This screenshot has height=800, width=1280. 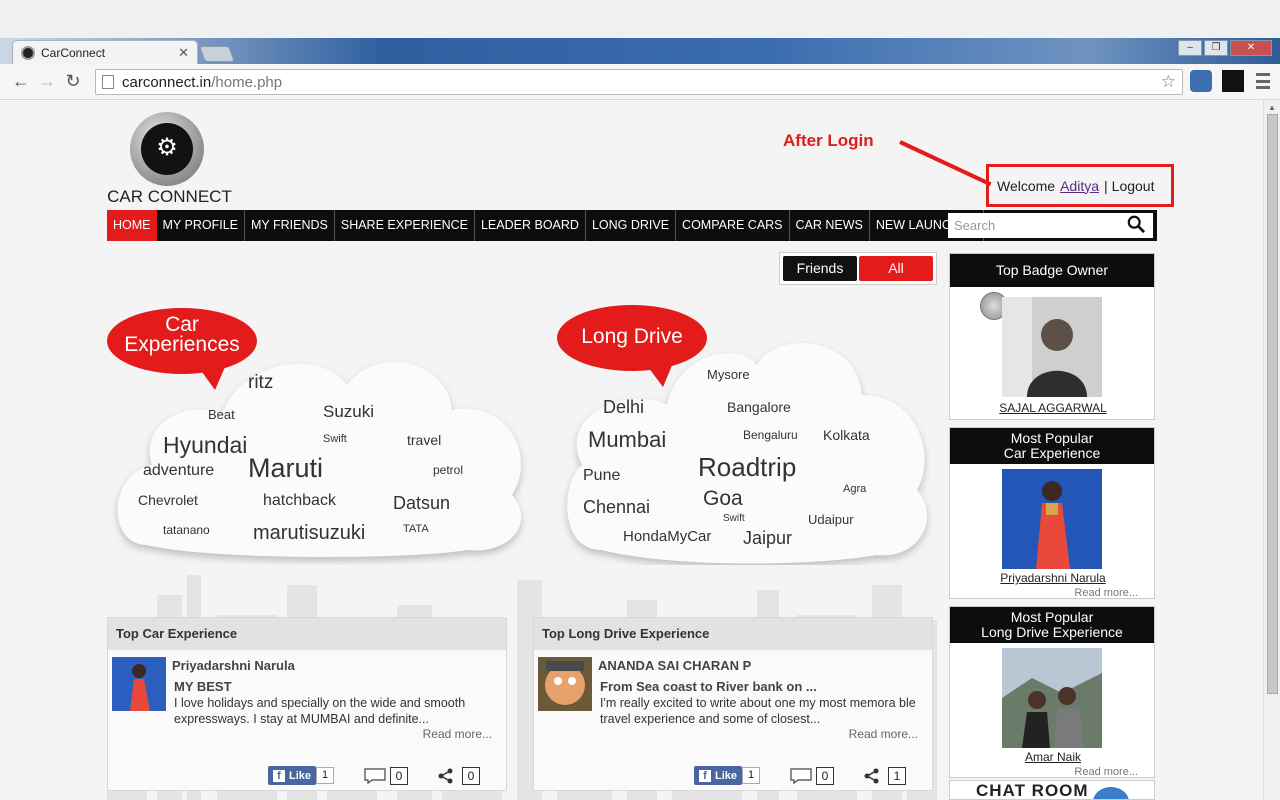 I want to click on page-scrollbar: ▲, so click(x=1271, y=450).